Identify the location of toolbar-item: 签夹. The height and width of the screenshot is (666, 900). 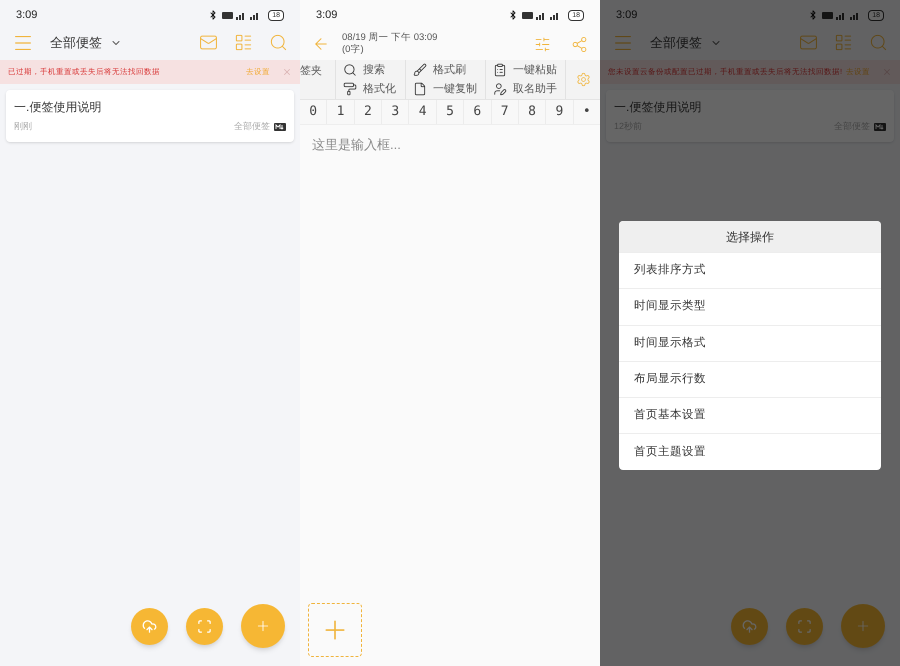
(311, 71).